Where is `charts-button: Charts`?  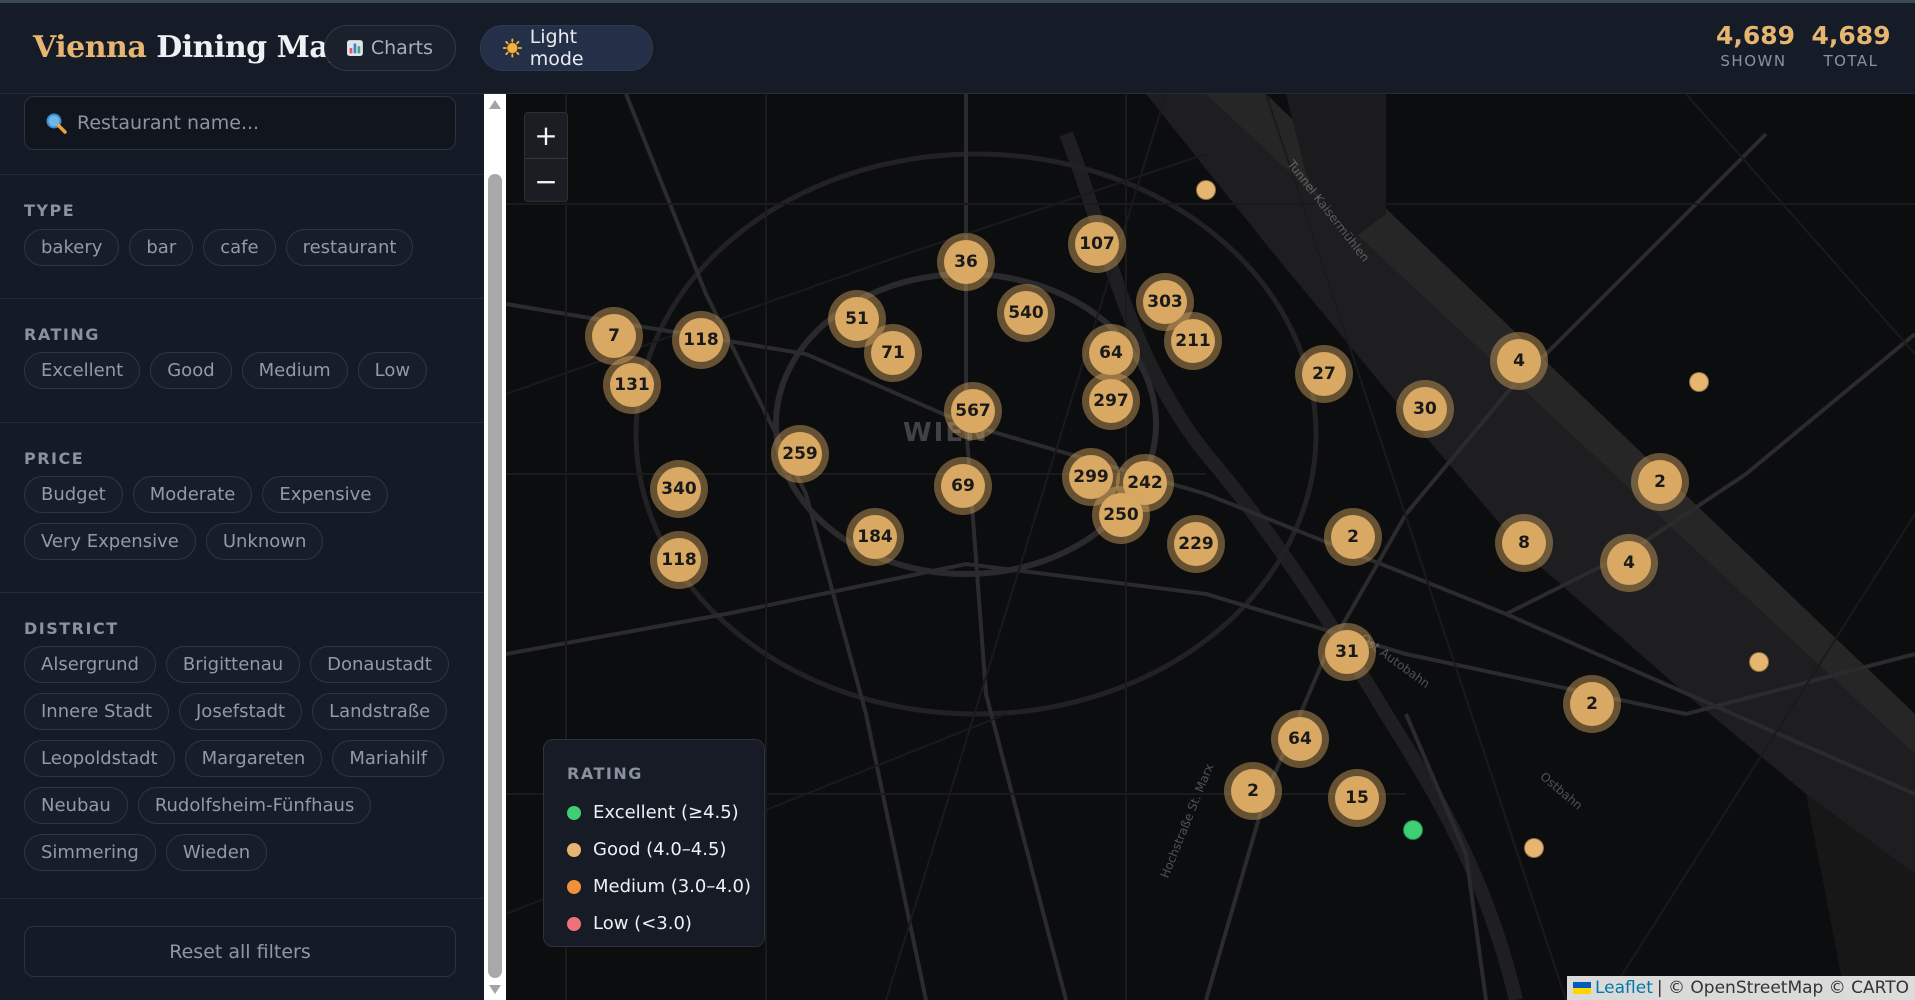
charts-button: Charts is located at coordinates (390, 48).